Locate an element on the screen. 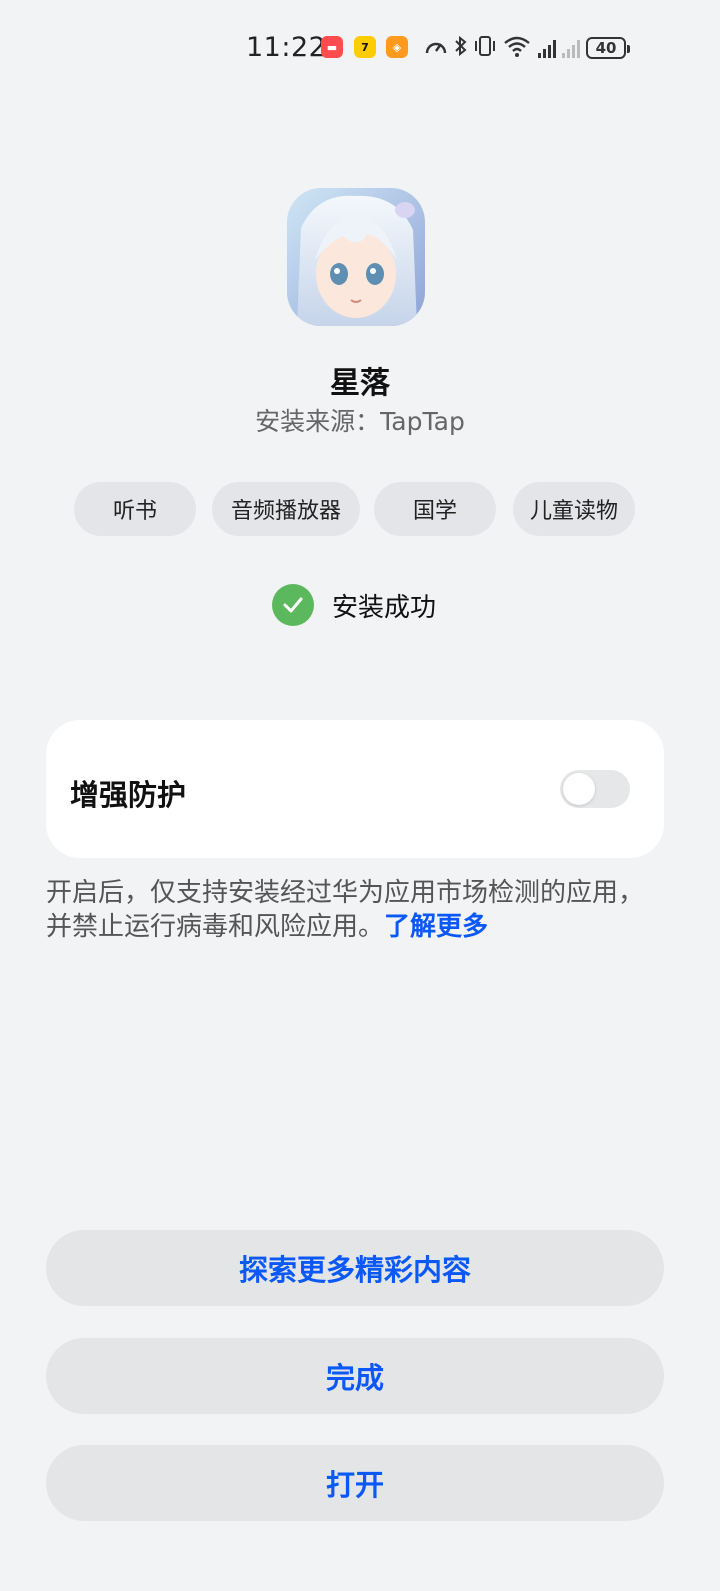  open-button: 打开 is located at coordinates (355, 1483).